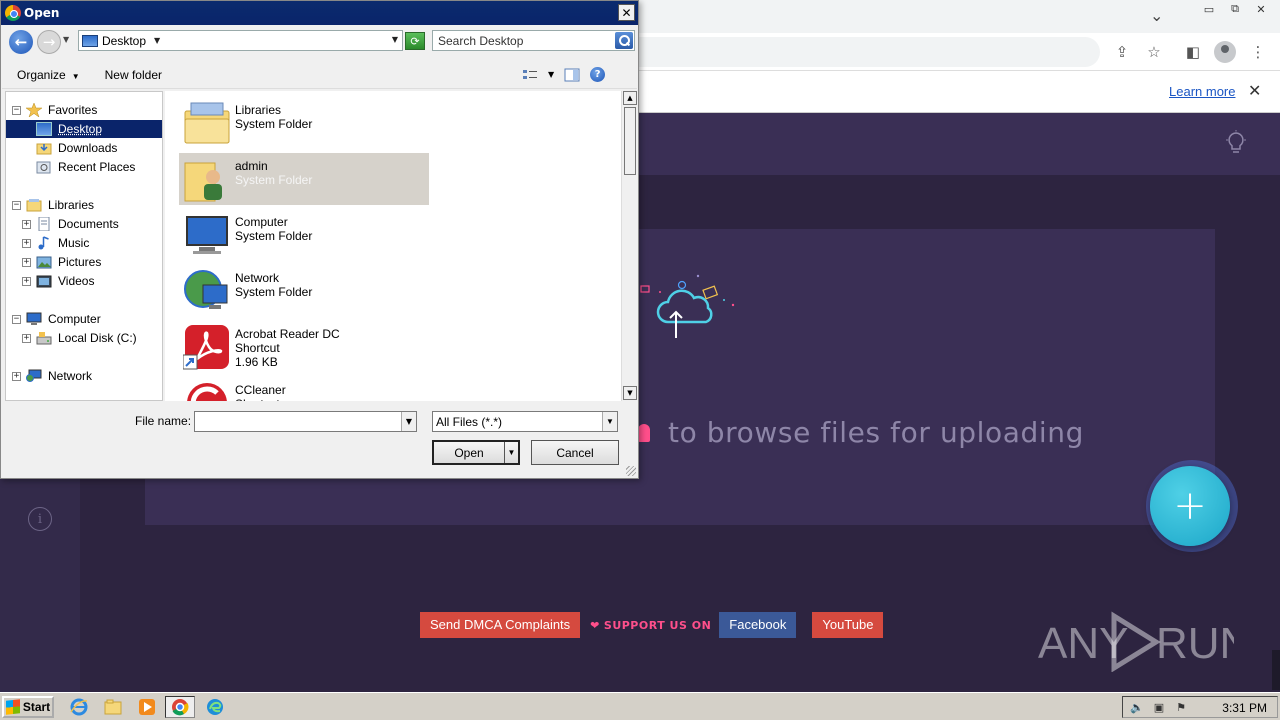 The width and height of the screenshot is (1280, 720). What do you see at coordinates (49, 42) in the screenshot?
I see `forward-button: →` at bounding box center [49, 42].